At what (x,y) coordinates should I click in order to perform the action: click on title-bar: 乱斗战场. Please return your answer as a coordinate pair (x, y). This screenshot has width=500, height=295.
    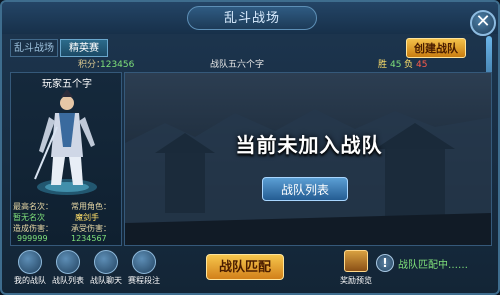
    Looking at the image, I should click on (250, 18).